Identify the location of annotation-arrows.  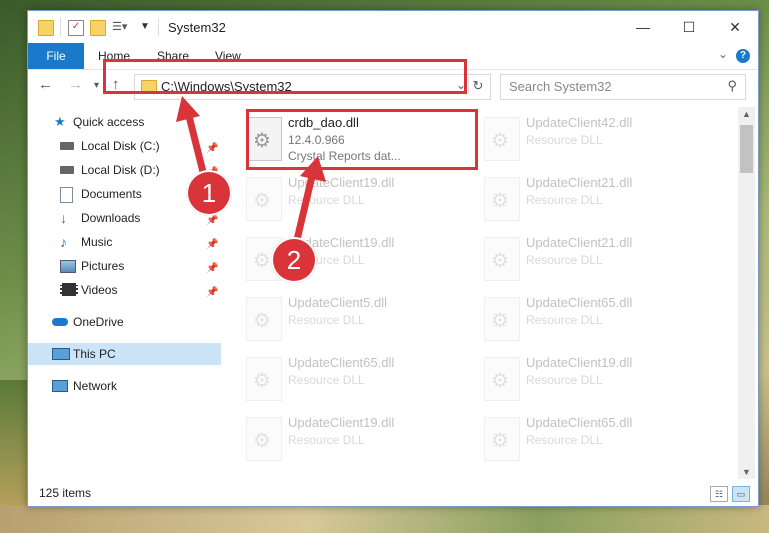
(251, 172).